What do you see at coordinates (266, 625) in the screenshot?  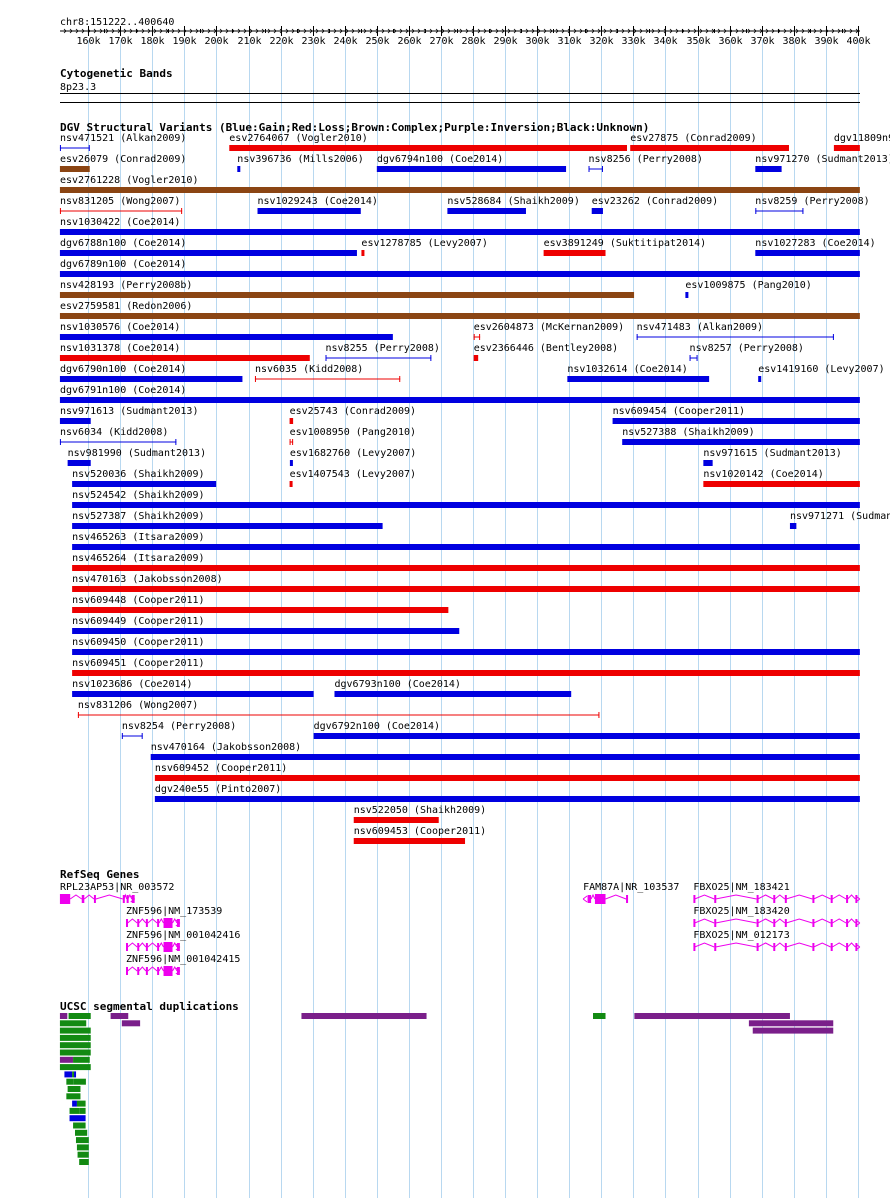 I see `dgv-feature: nsv609449 (Cooper2011)` at bounding box center [266, 625].